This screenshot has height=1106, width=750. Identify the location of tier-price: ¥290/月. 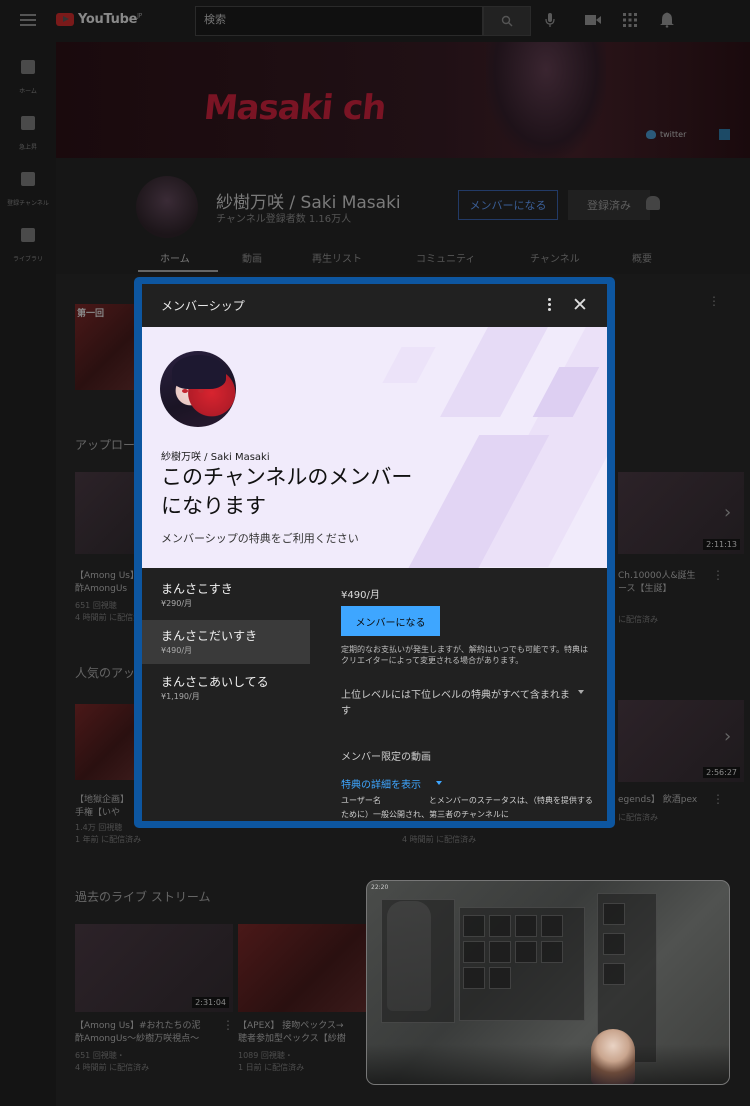
(177, 603).